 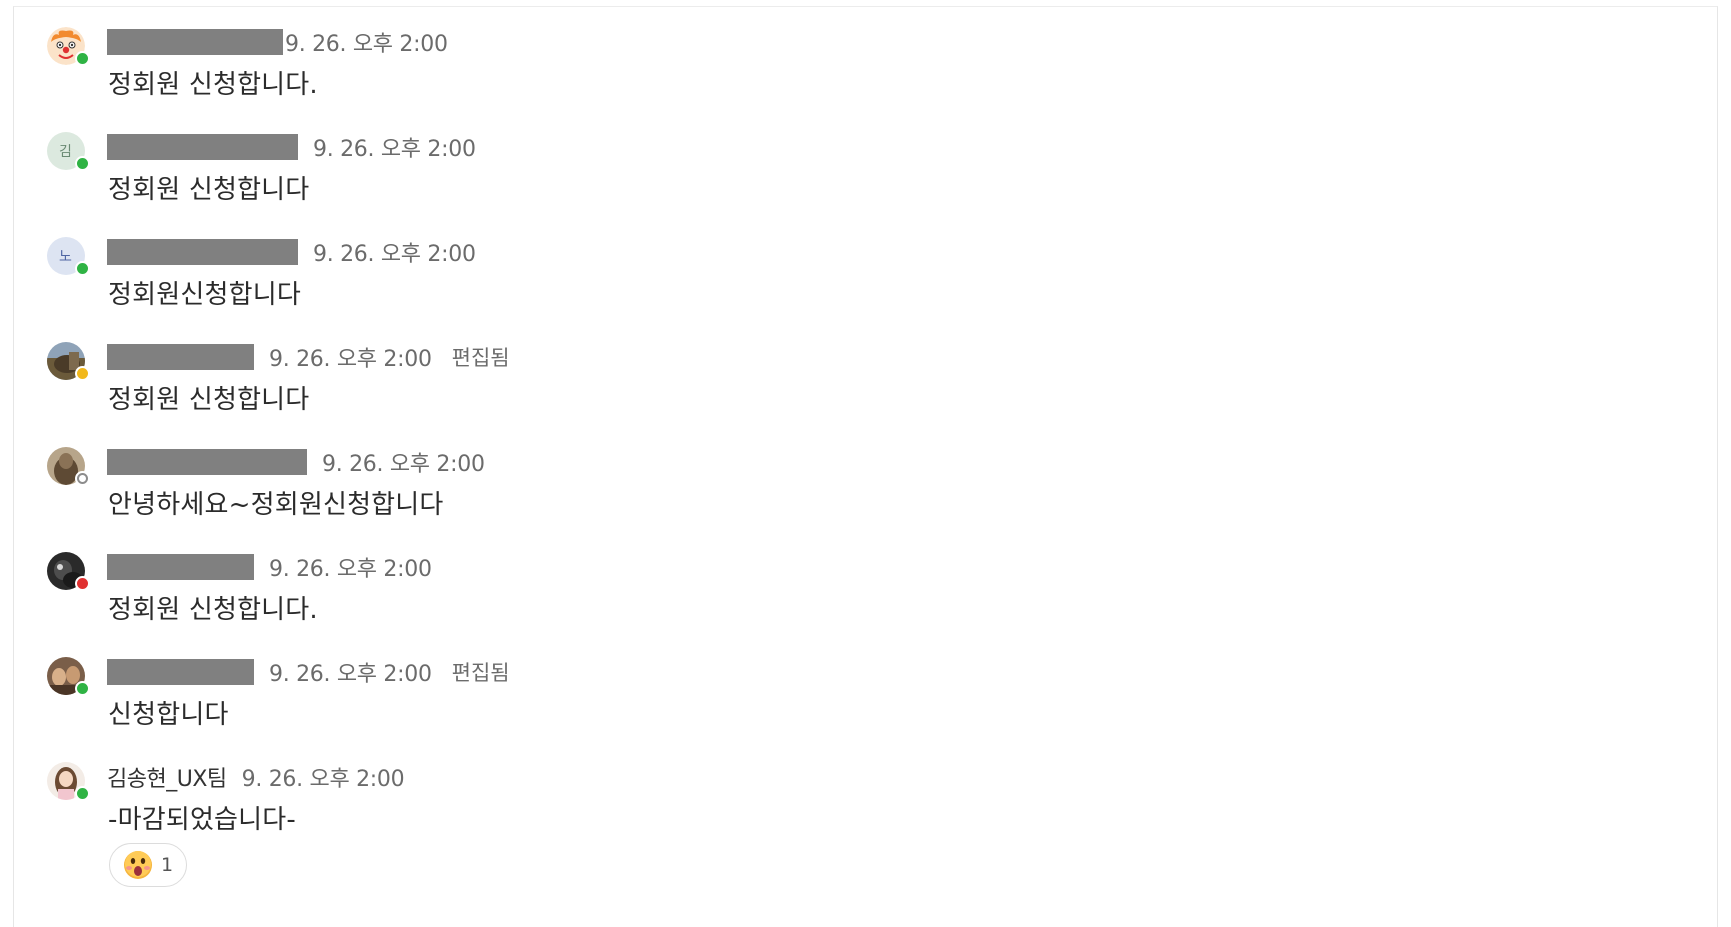 What do you see at coordinates (864, 684) in the screenshot?
I see `chat-message: 9. 26. 오후 2:00 편집됨 신청합니다` at bounding box center [864, 684].